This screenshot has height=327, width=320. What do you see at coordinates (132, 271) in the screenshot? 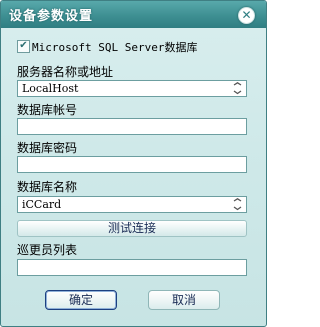
I see `patrol-input` at bounding box center [132, 271].